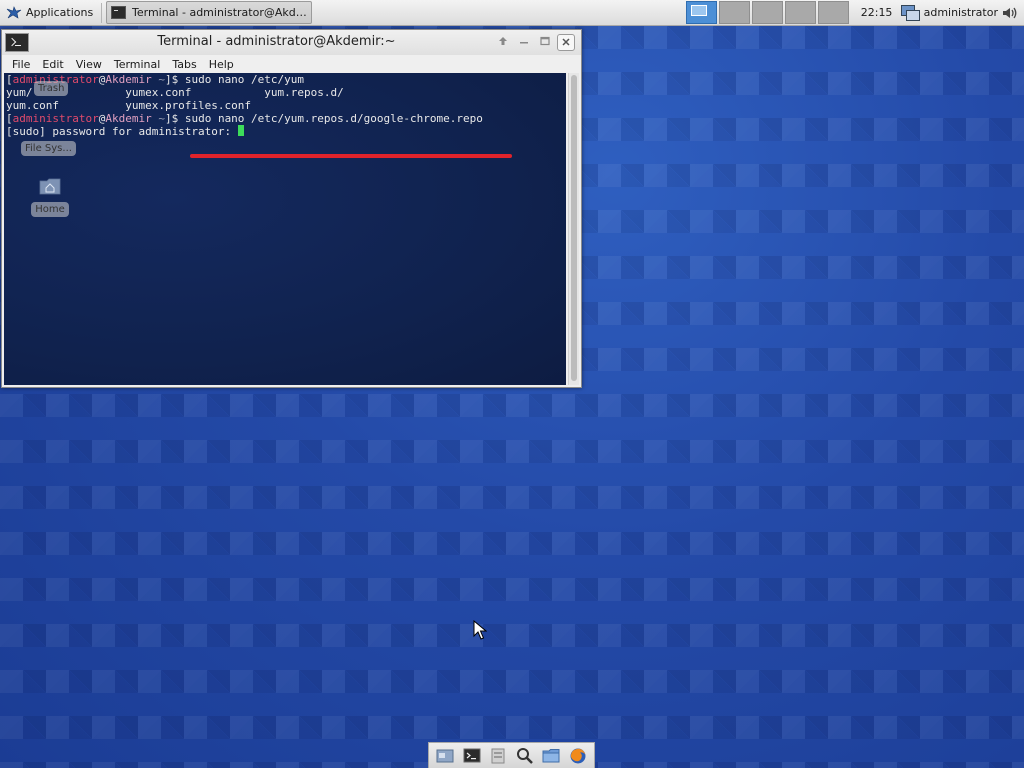  Describe the element at coordinates (480, 630) in the screenshot. I see `mouse-pointer-icon` at that location.